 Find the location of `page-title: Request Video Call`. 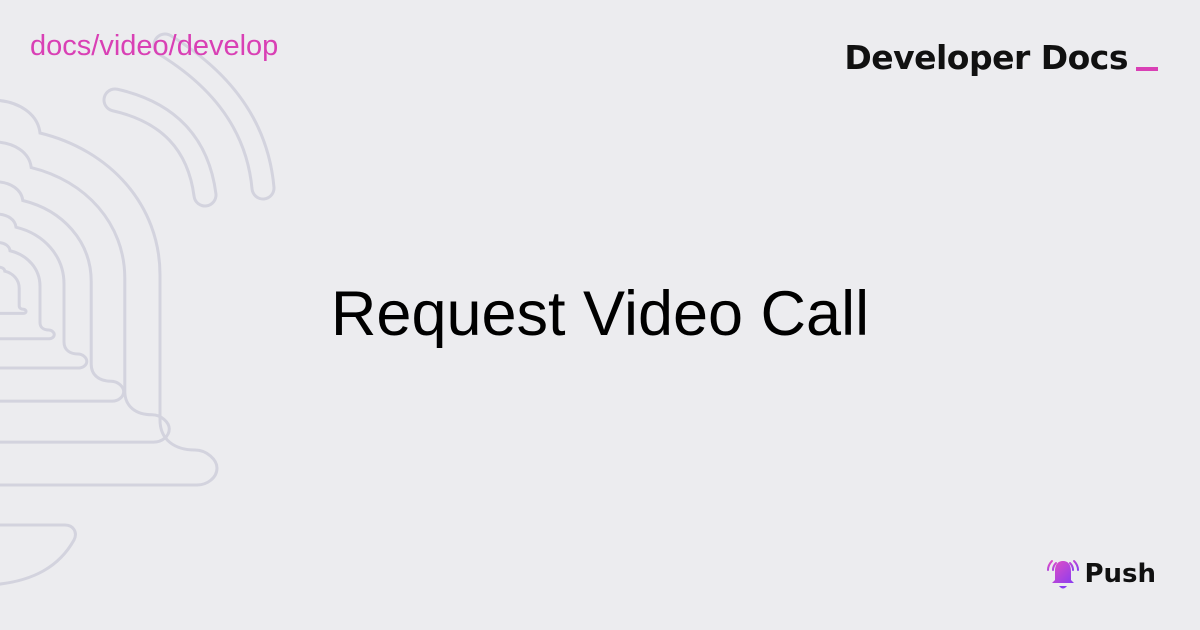

page-title: Request Video Call is located at coordinates (600, 314).